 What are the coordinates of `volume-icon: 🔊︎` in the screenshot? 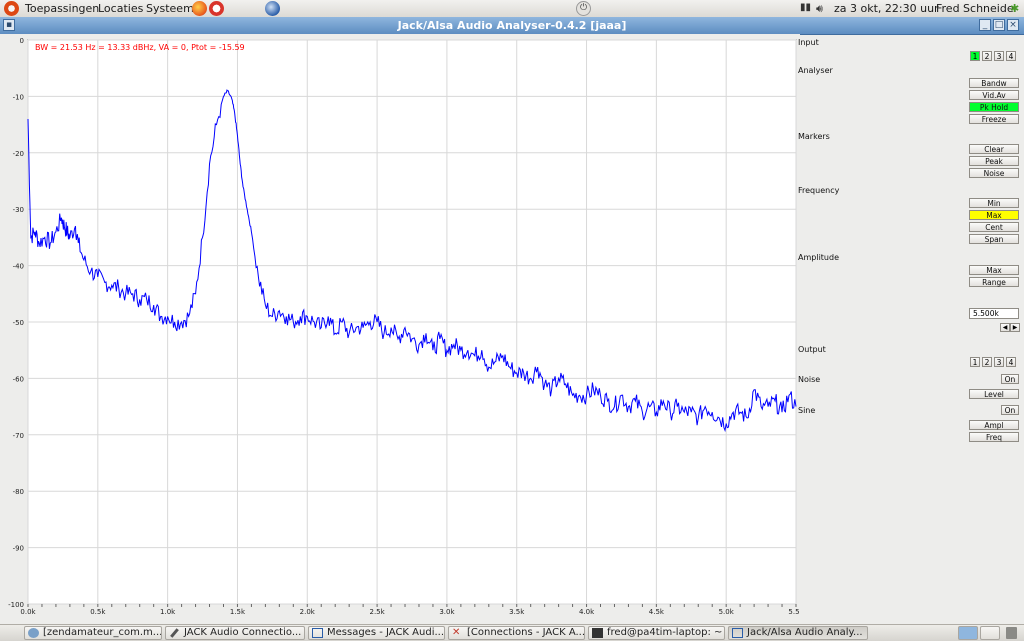 It's located at (819, 9).